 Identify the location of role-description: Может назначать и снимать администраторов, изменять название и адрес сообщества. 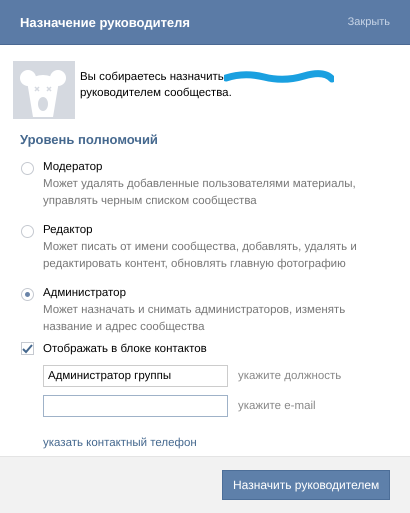
(194, 319).